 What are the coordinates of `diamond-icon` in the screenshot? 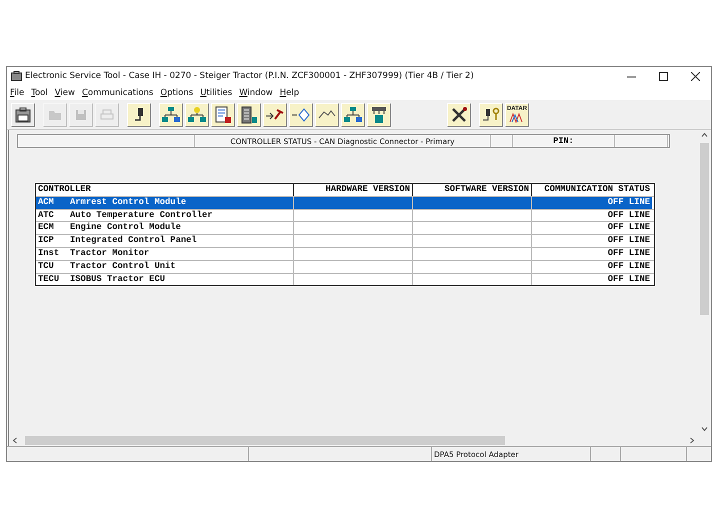 It's located at (301, 114).